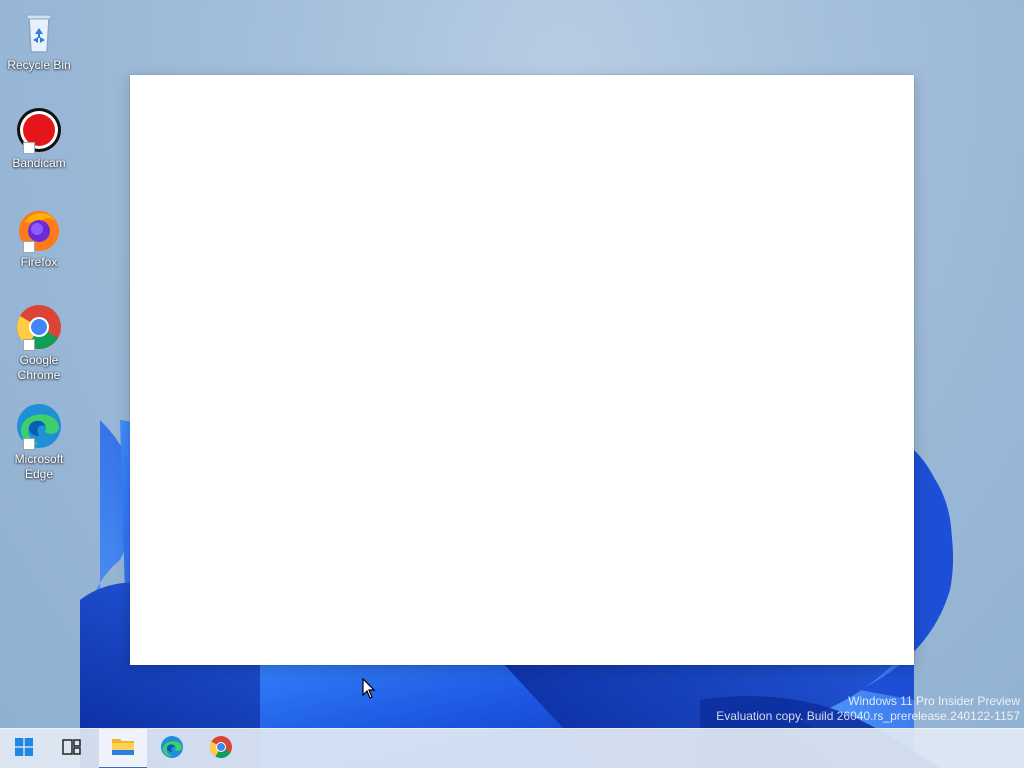  Describe the element at coordinates (39, 262) in the screenshot. I see `desktop-icon-label: Firefox` at that location.